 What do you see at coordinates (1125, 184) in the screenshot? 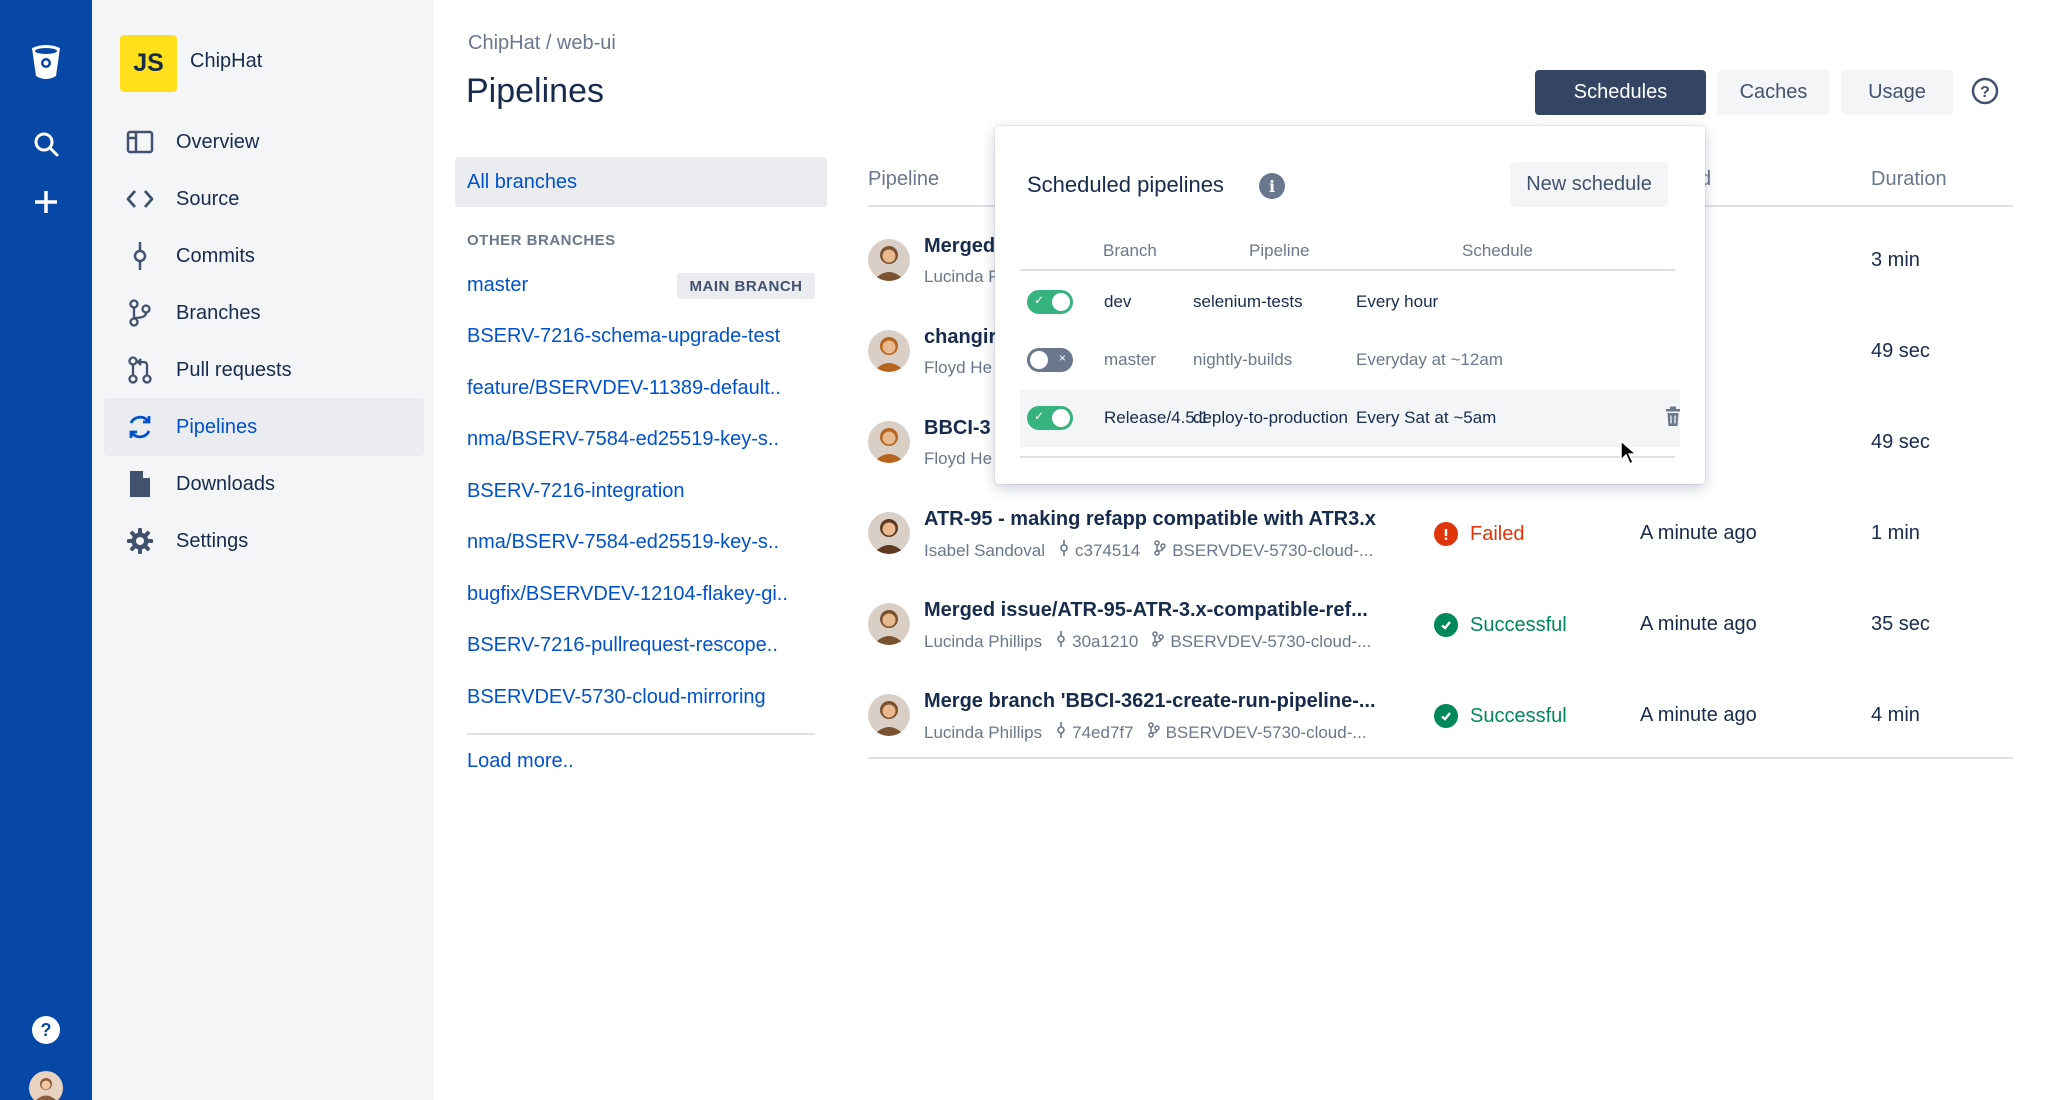
I see `dialog-title: Scheduled pipelines` at bounding box center [1125, 184].